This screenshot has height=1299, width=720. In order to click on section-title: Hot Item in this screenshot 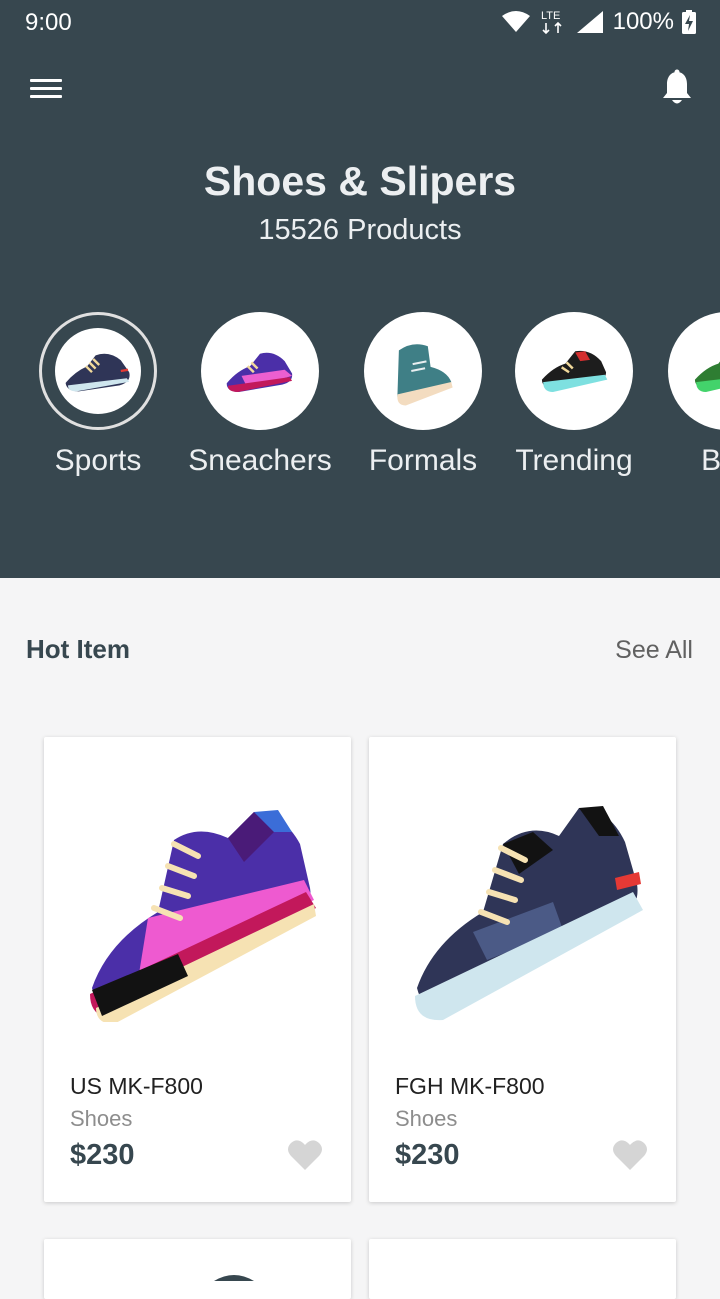, I will do `click(78, 649)`.